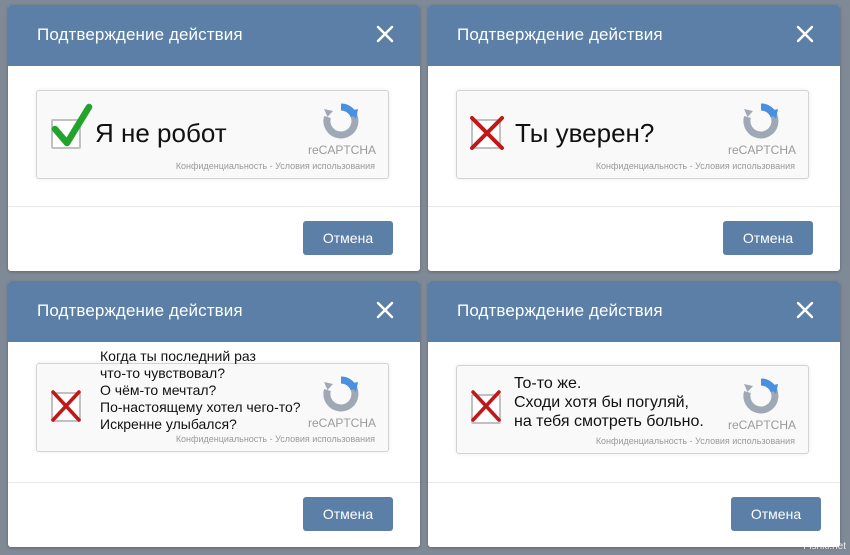  I want to click on checkmark-icon, so click(72, 125).